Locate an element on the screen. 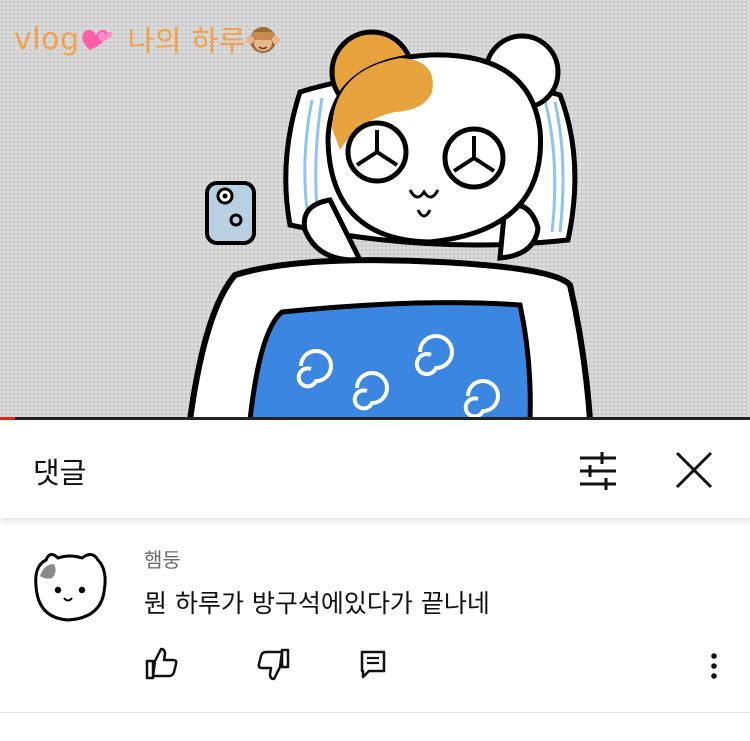 The height and width of the screenshot is (741, 750). close-comments-button is located at coordinates (694, 470).